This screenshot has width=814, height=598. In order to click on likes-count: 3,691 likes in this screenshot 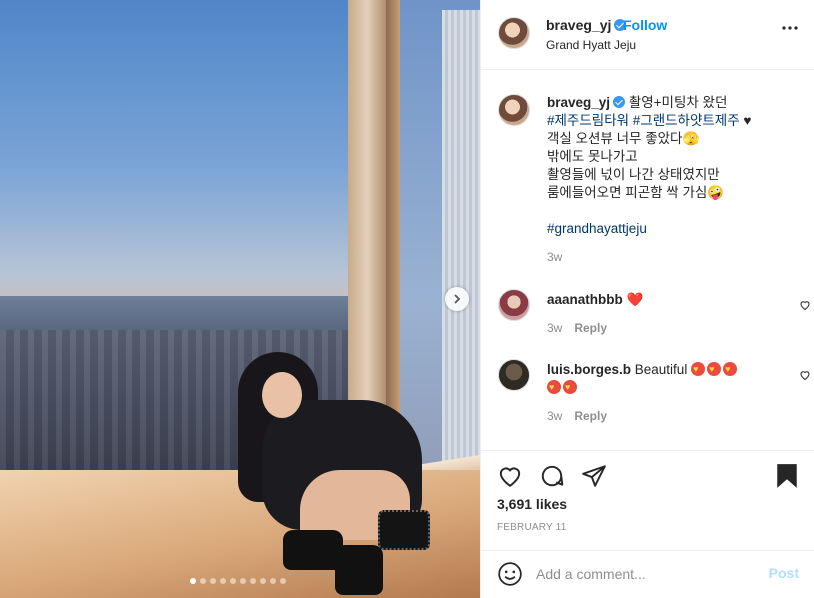, I will do `click(532, 504)`.